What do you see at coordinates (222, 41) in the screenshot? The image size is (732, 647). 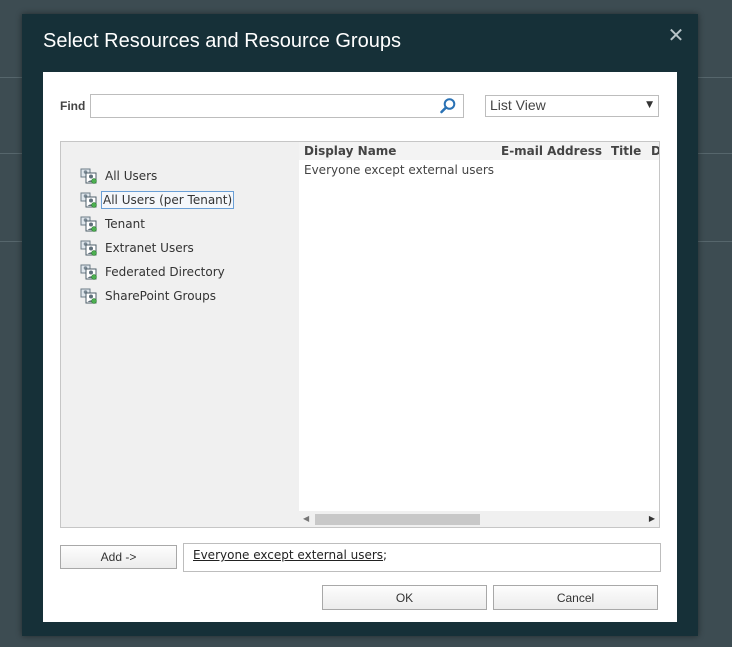 I see `dialog-title: Select Resources and Resource Groups` at bounding box center [222, 41].